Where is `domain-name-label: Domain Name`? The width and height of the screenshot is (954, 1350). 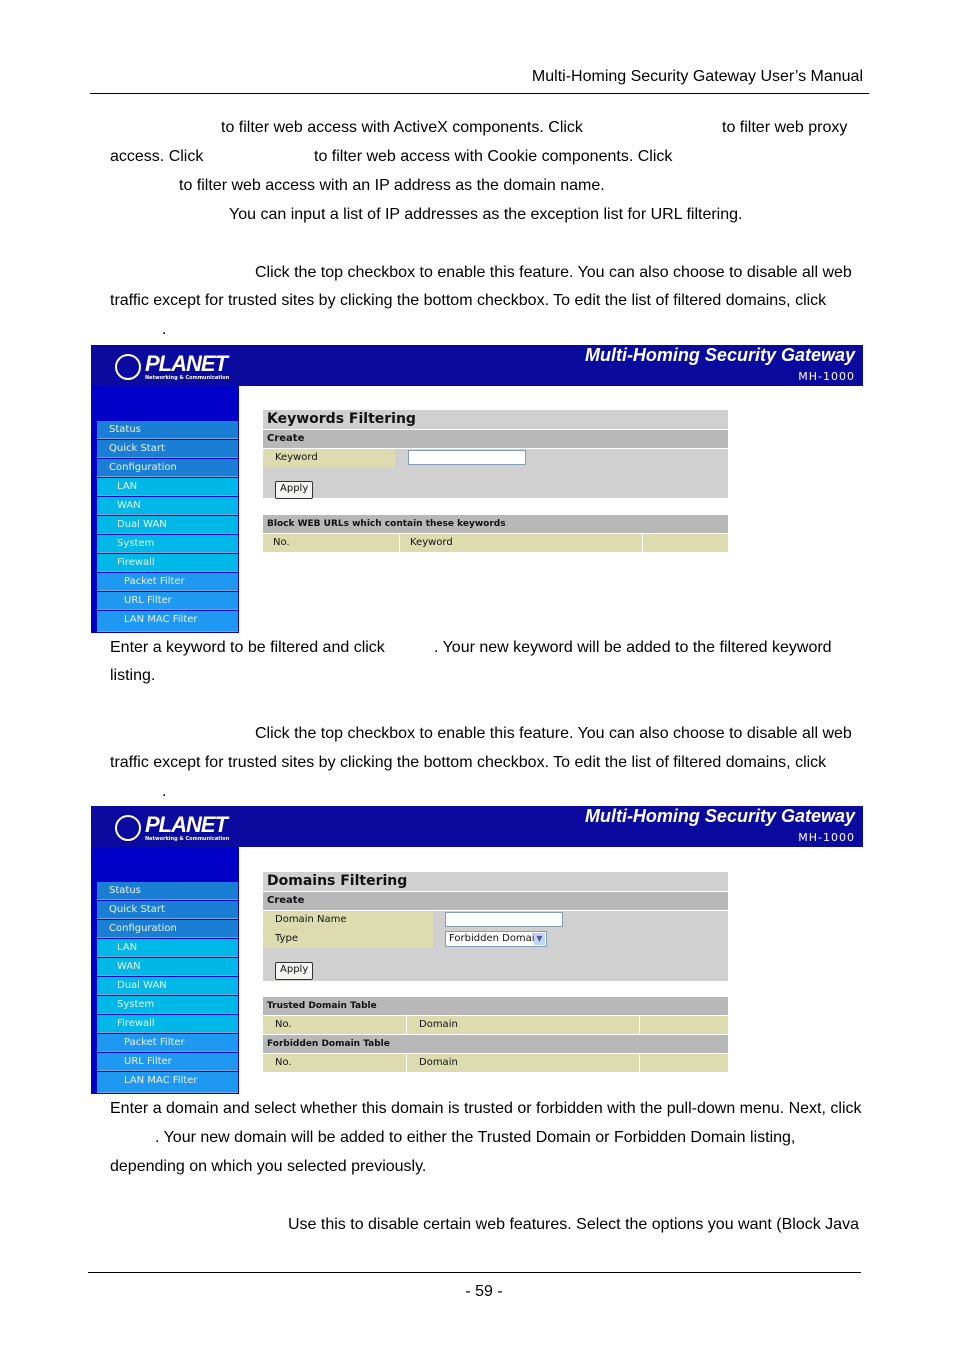 domain-name-label: Domain Name is located at coordinates (348, 920).